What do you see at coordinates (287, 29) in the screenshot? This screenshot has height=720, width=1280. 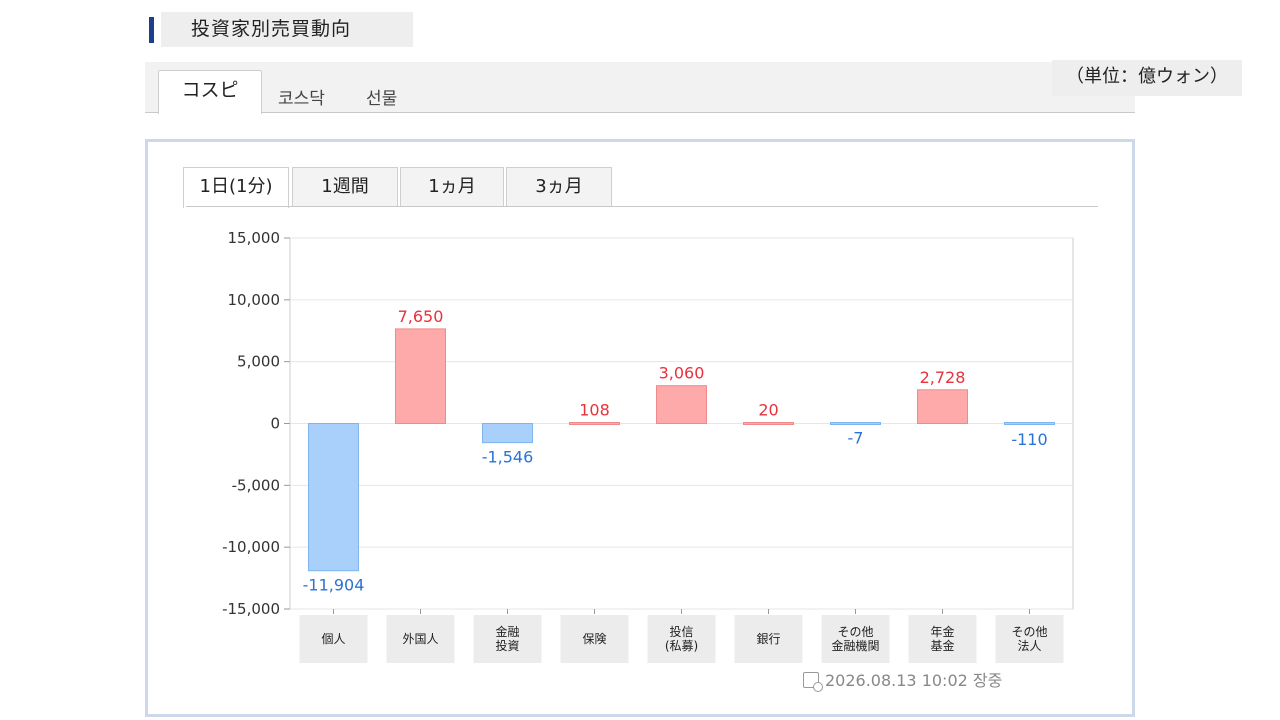 I see `page-title: 投資家別売買動向` at bounding box center [287, 29].